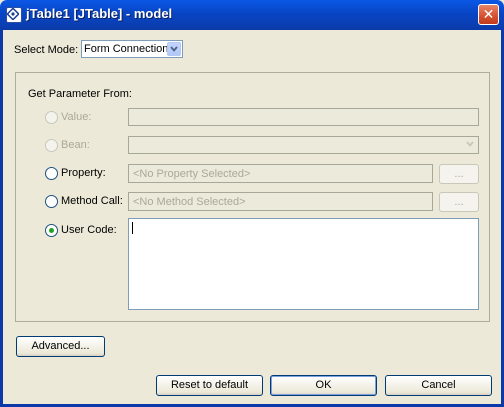  What do you see at coordinates (51, 173) in the screenshot?
I see `property-radio` at bounding box center [51, 173].